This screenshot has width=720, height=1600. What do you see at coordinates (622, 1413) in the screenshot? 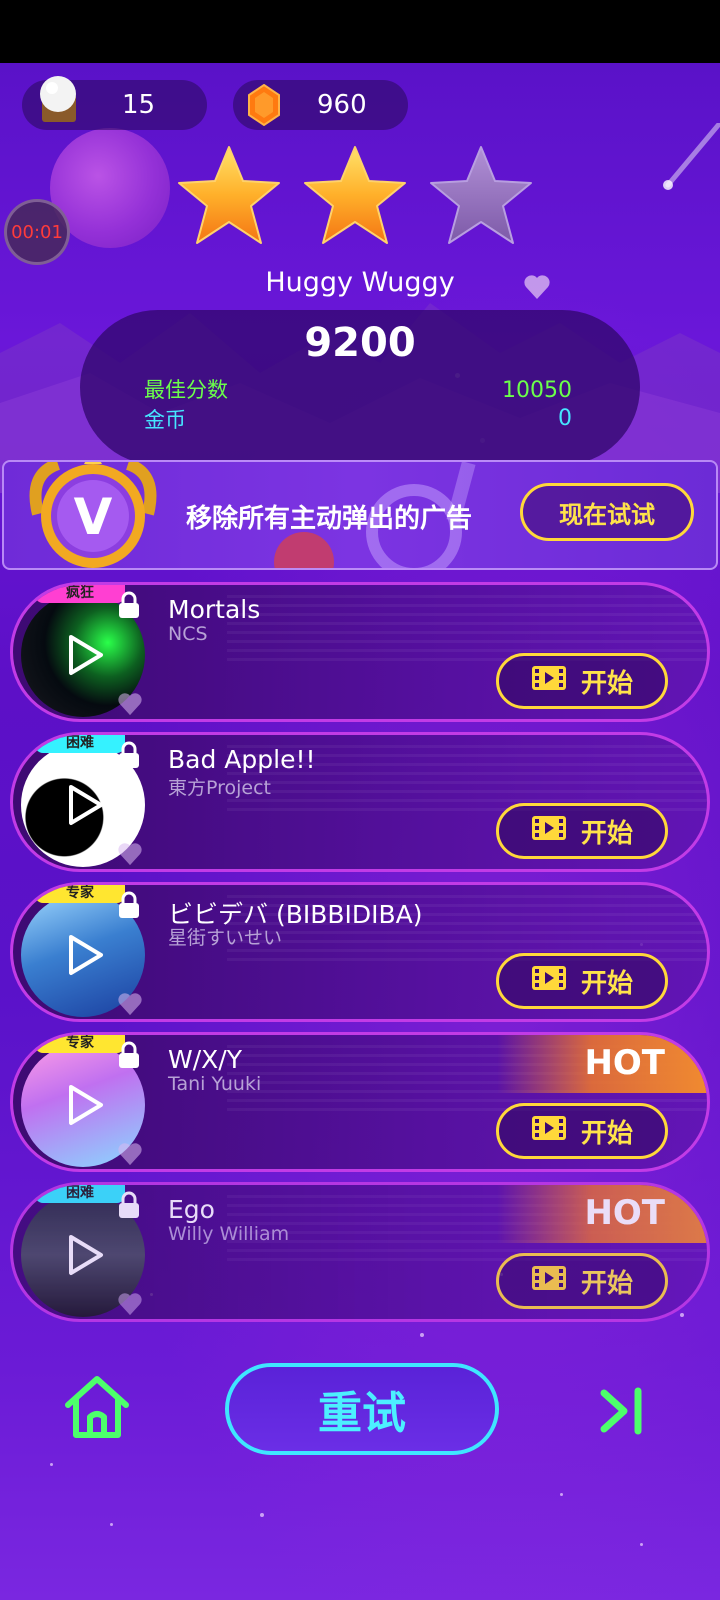
I see `next-icon` at bounding box center [622, 1413].